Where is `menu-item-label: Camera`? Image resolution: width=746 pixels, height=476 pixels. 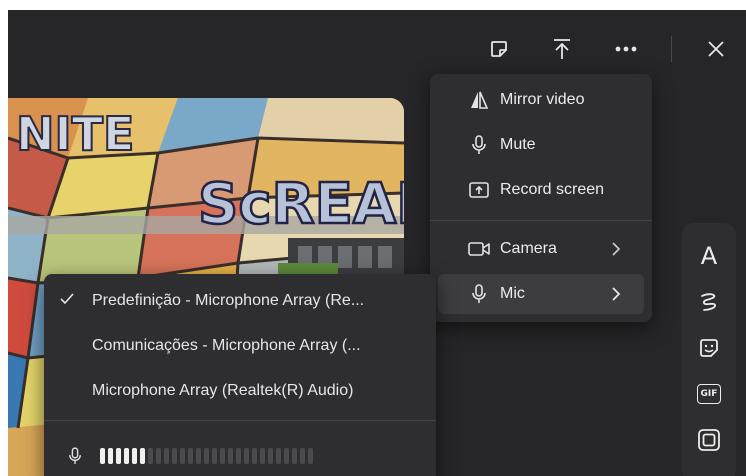
menu-item-label: Camera is located at coordinates (528, 248).